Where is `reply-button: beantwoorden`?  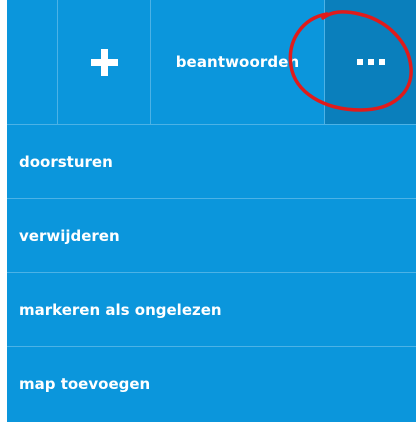 reply-button: beantwoorden is located at coordinates (238, 62).